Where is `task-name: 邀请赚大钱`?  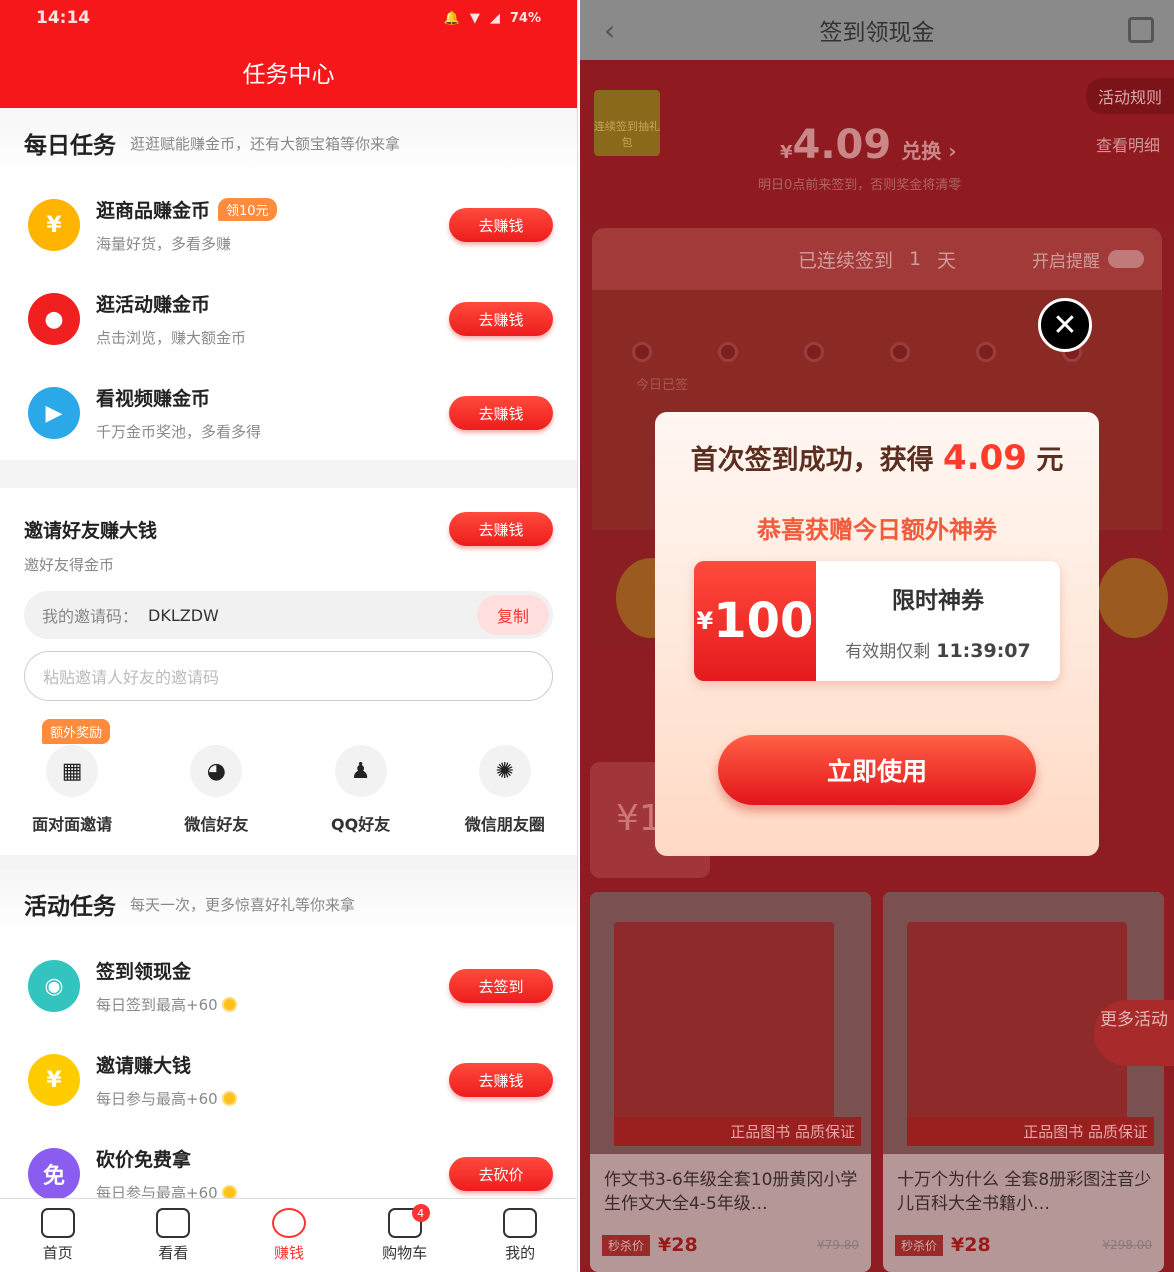
task-name: 邀请赚大钱 is located at coordinates (144, 1066).